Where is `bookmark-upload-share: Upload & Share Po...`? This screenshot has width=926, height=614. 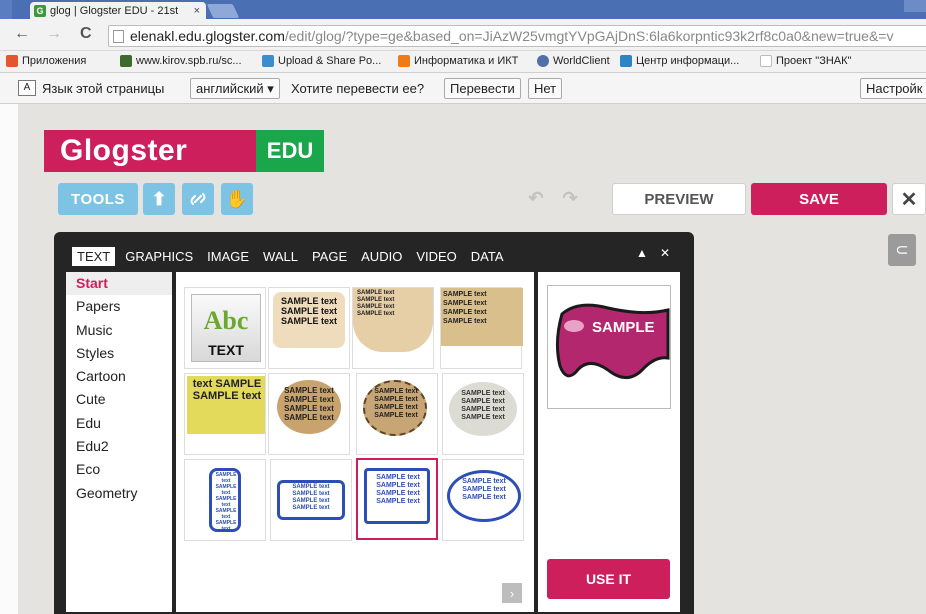 bookmark-upload-share: Upload & Share Po... is located at coordinates (321, 61).